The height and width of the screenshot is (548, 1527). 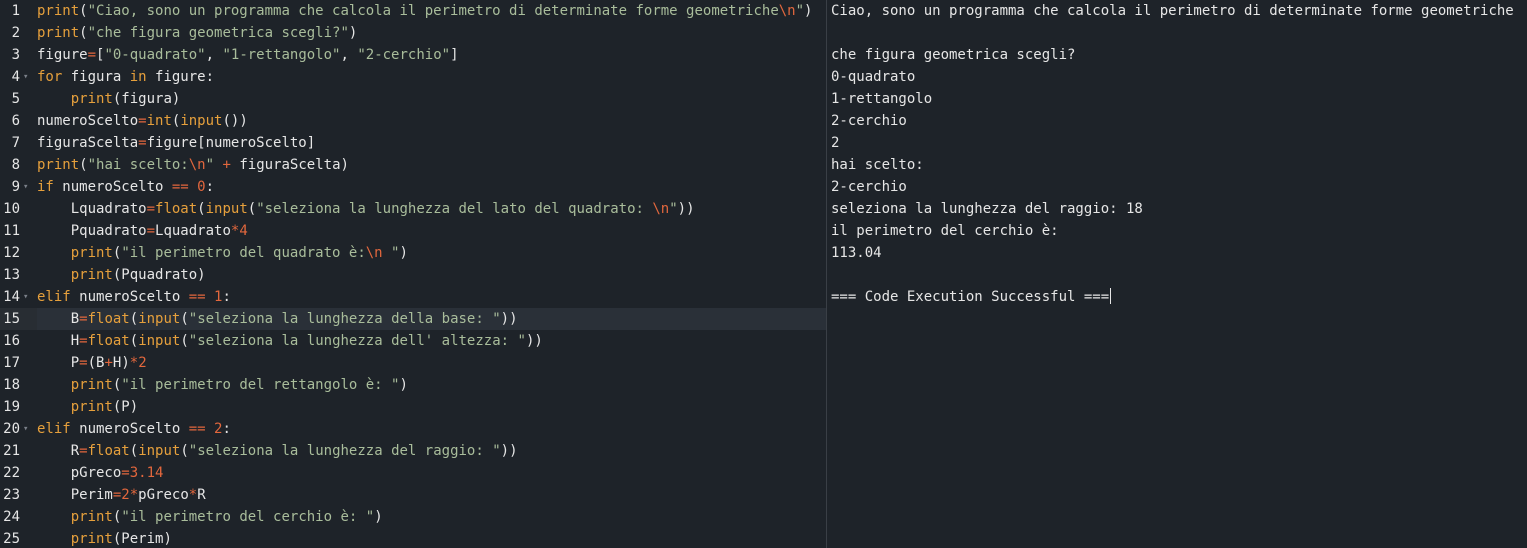 I want to click on code-line: 22 pGreco=3.14, so click(x=413, y=473).